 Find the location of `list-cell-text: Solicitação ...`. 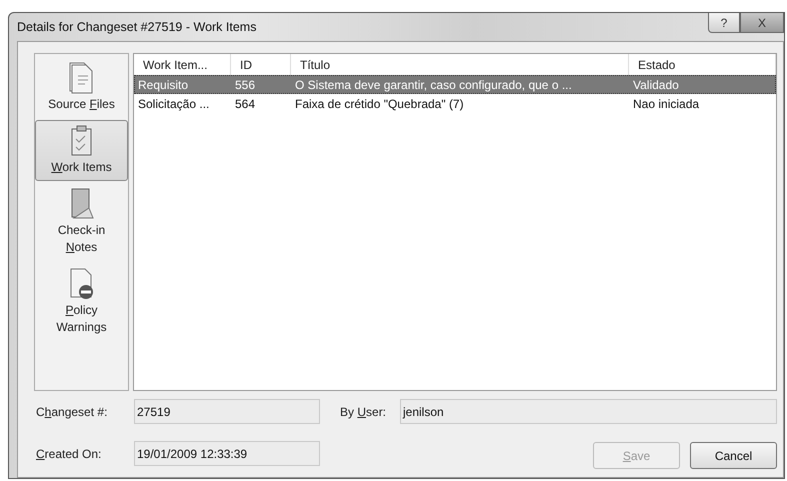

list-cell-text: Solicitação ... is located at coordinates (173, 103).